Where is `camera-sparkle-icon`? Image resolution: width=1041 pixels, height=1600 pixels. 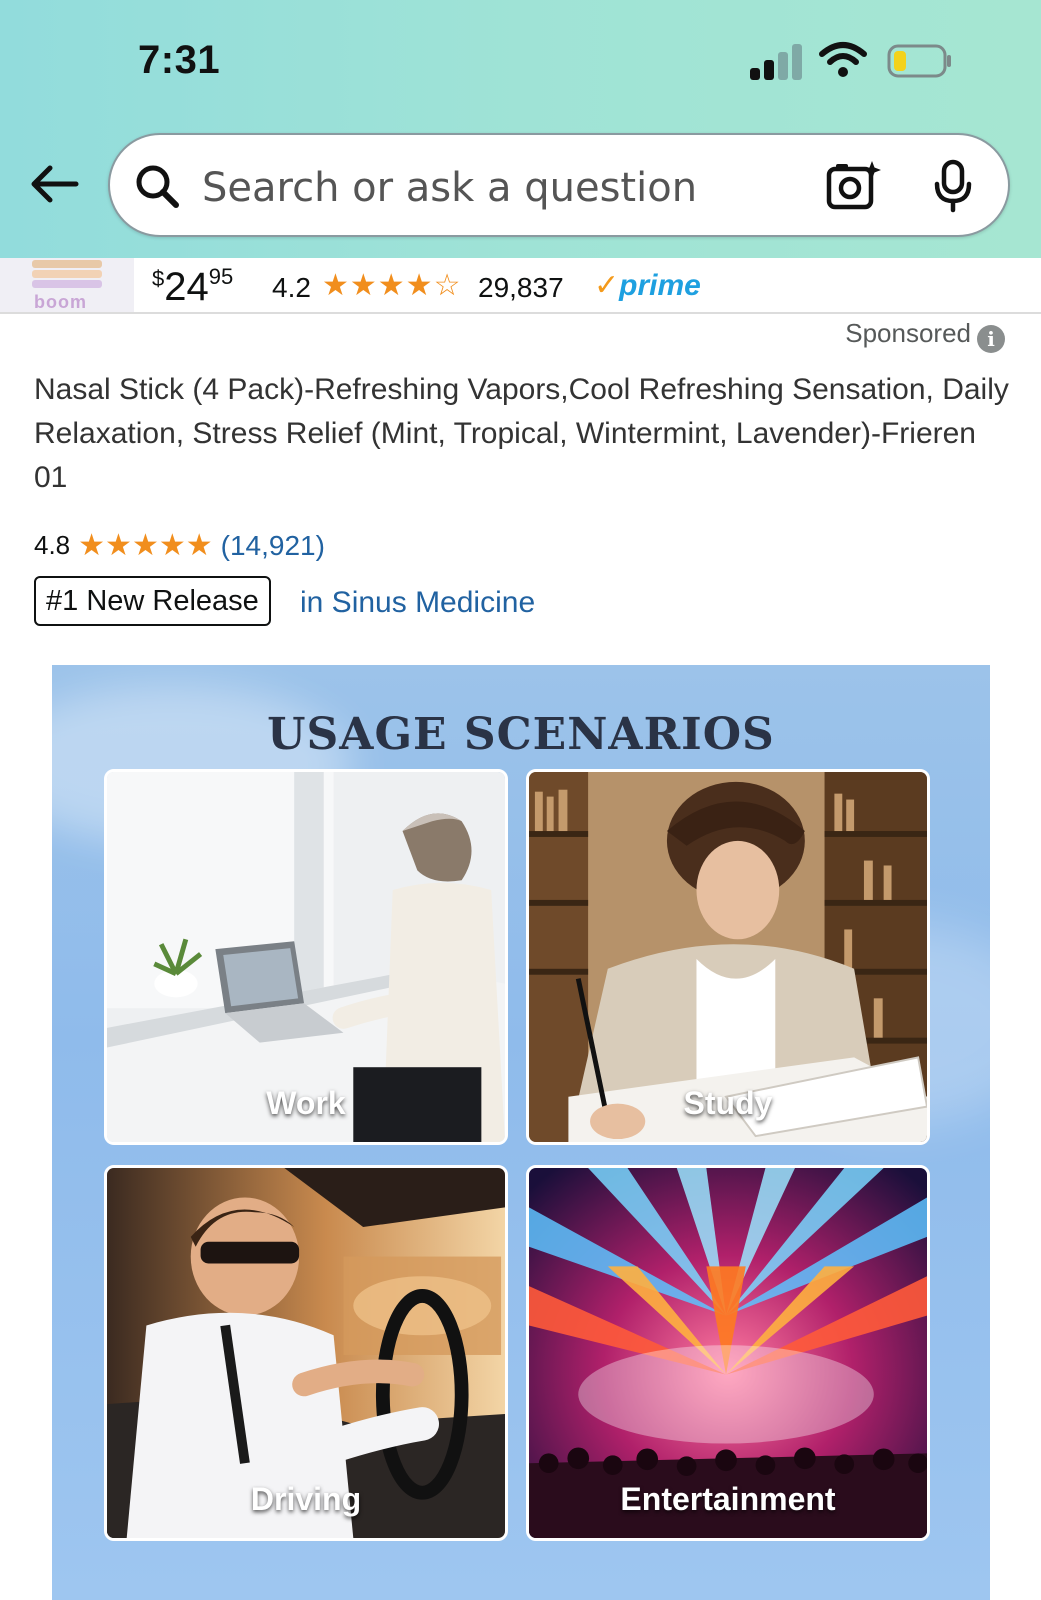 camera-sparkle-icon is located at coordinates (854, 185).